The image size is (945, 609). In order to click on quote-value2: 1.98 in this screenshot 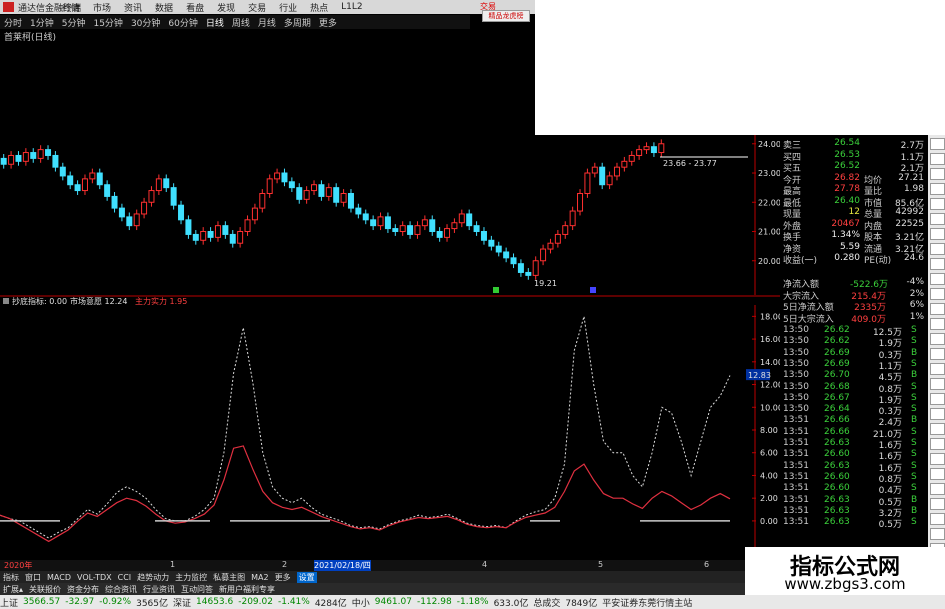, I will do `click(913, 189)`.